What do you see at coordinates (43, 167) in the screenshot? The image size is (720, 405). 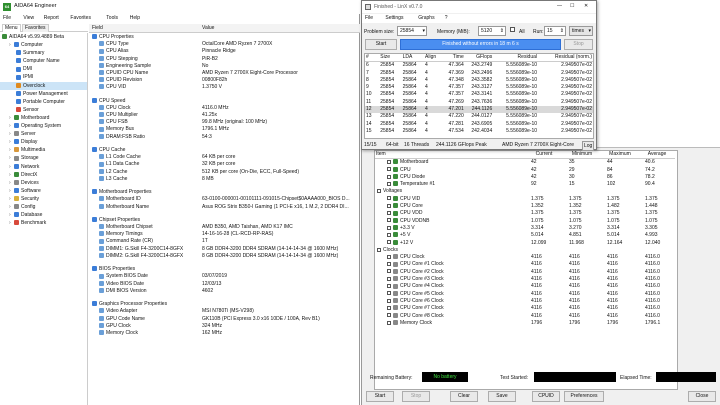 I see `tree-item-network: › Network` at bounding box center [43, 167].